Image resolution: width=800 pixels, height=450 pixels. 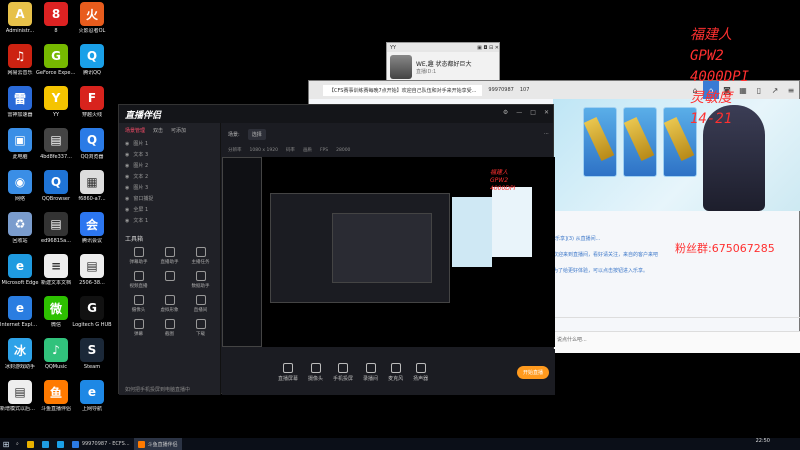 What do you see at coordinates (546, 134) in the screenshot?
I see `more-icon: ⋯` at bounding box center [546, 134].